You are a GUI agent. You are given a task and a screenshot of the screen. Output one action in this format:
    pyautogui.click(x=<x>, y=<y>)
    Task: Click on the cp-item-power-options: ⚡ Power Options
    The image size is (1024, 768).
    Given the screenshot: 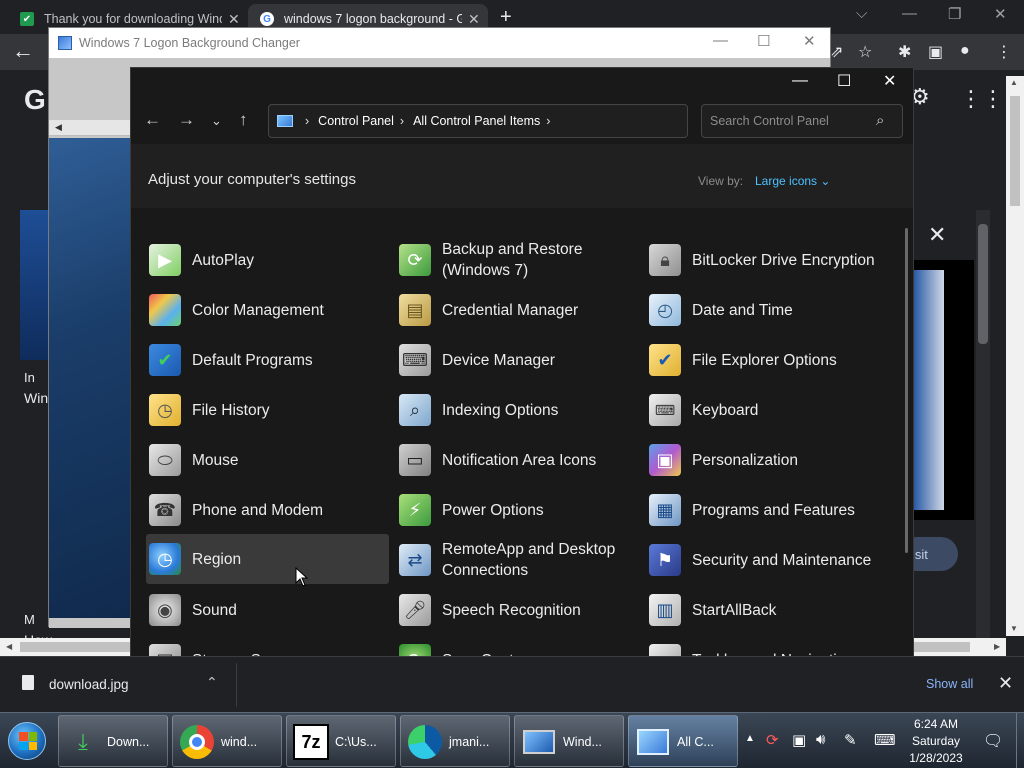 What is the action you would take?
    pyautogui.click(x=517, y=510)
    